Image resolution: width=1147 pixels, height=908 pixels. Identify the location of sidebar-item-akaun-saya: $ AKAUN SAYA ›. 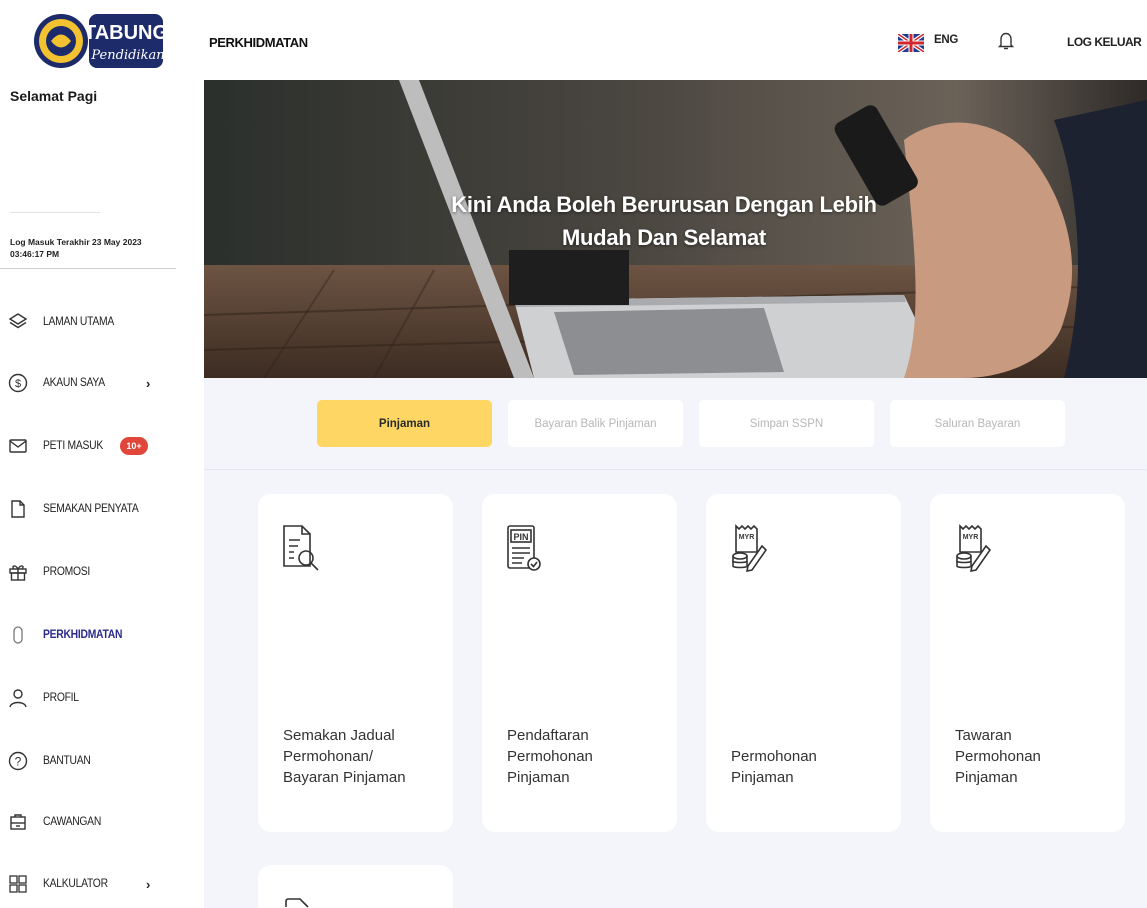
(89, 383).